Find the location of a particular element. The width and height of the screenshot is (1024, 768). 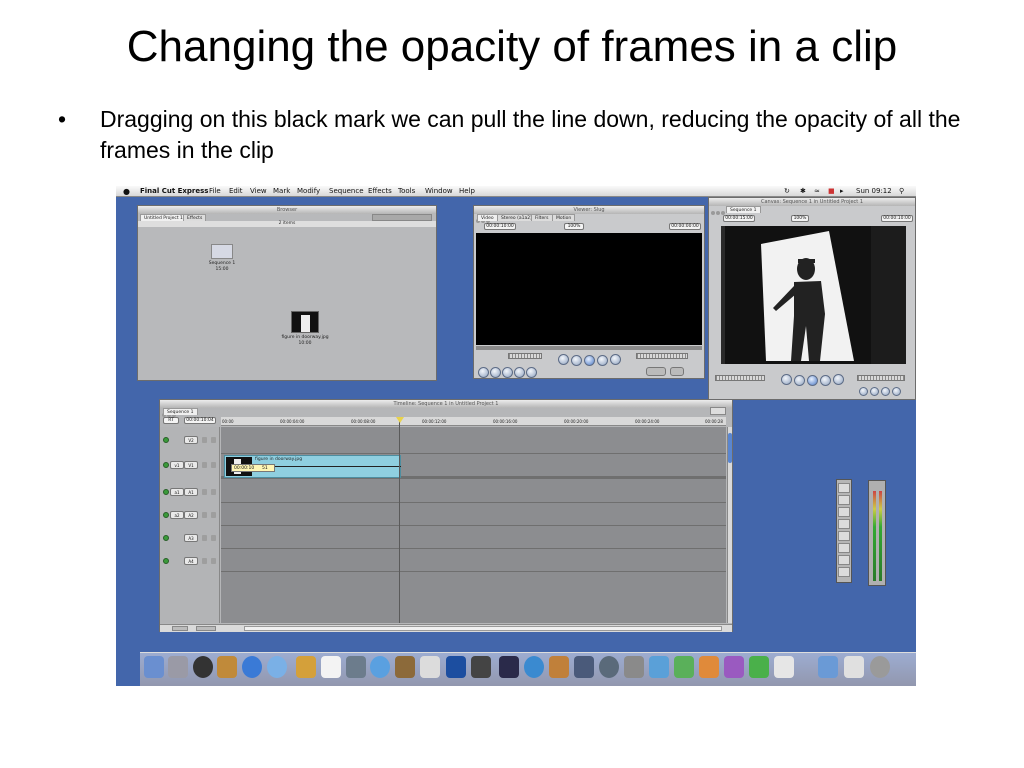

clip-thumbnail is located at coordinates (305, 322).